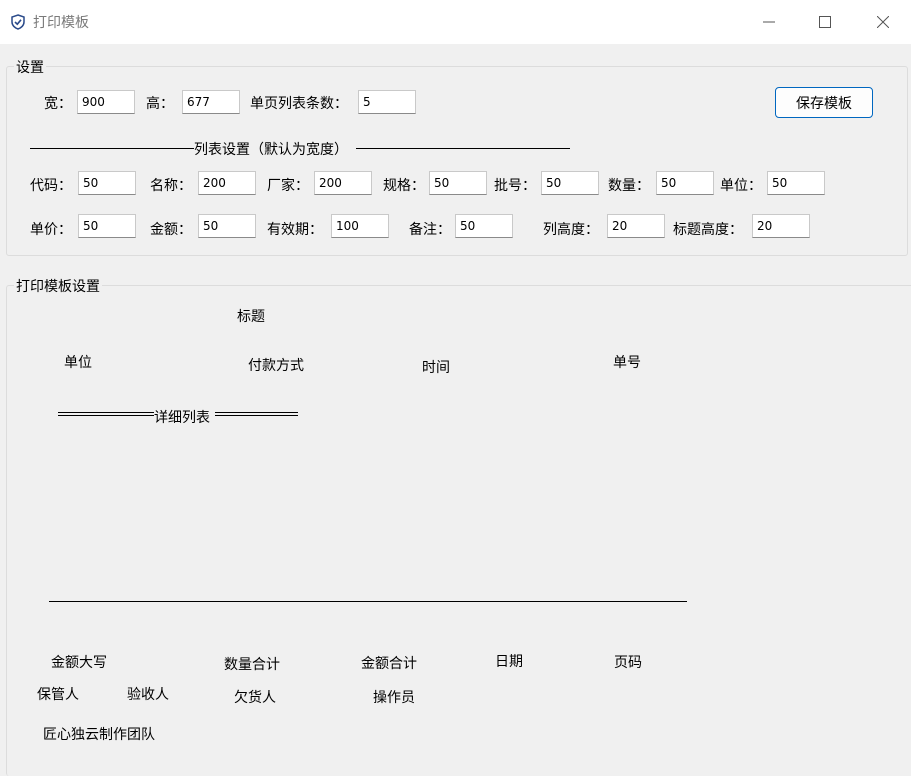  What do you see at coordinates (404, 186) in the screenshot?
I see `spec-label: 规格：` at bounding box center [404, 186].